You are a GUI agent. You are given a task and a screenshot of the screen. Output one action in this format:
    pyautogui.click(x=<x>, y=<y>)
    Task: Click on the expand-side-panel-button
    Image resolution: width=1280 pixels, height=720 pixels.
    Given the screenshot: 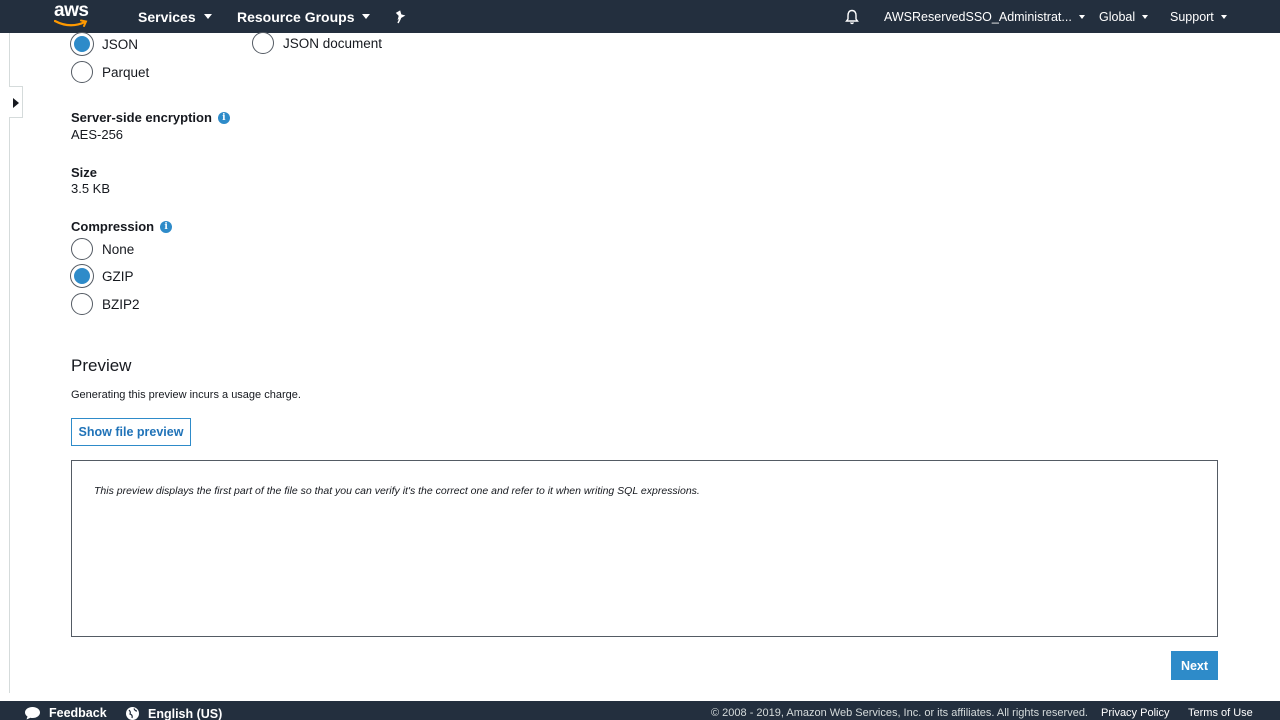 What is the action you would take?
    pyautogui.click(x=16, y=102)
    